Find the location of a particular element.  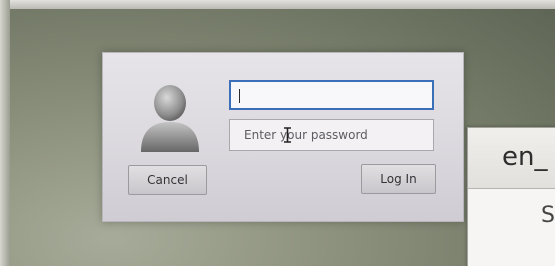

screen-bezel-left is located at coordinates (5, 133).